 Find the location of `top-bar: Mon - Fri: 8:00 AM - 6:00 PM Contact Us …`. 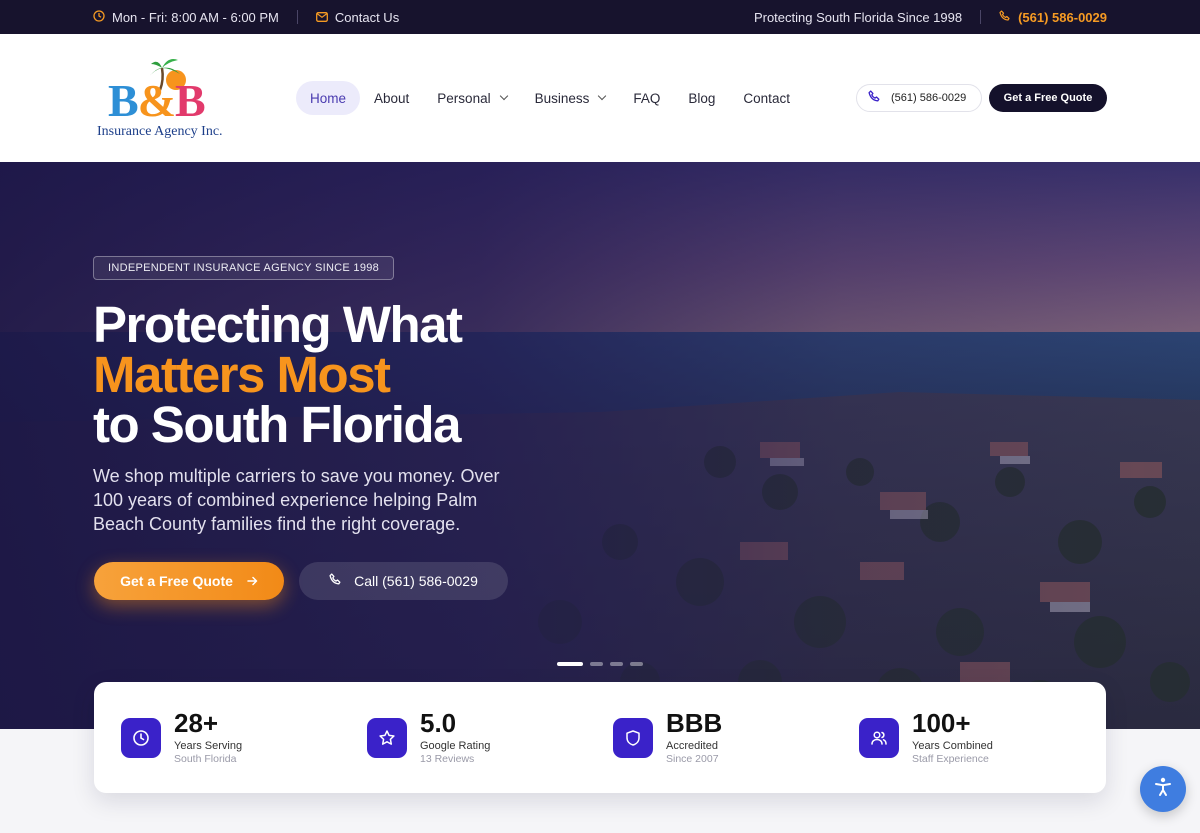

top-bar: Mon - Fri: 8:00 AM - 6:00 PM Contact Us … is located at coordinates (600, 17).